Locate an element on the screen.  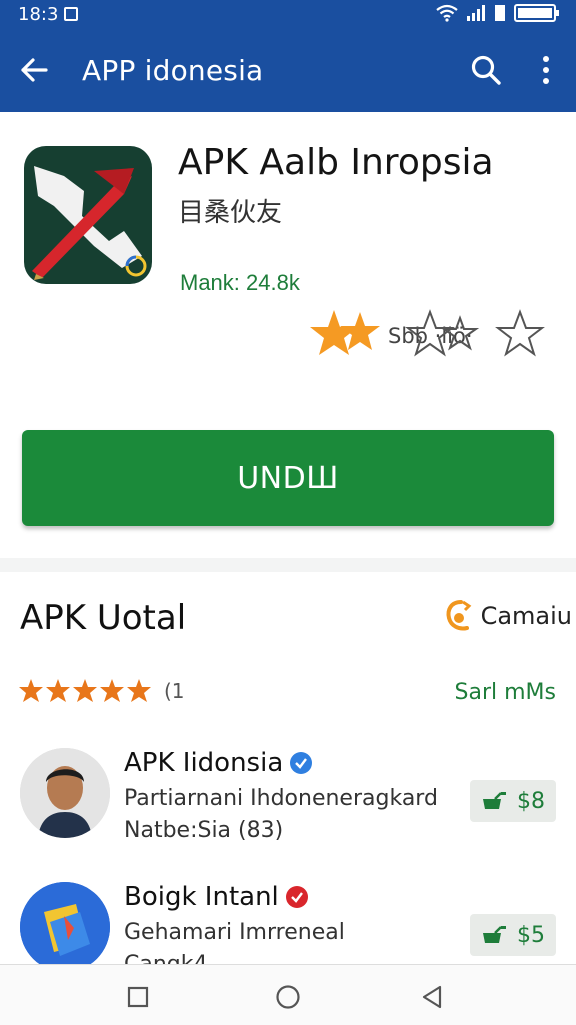
rating-row: Sbb ·liö· is located at coordinates (435, 334).